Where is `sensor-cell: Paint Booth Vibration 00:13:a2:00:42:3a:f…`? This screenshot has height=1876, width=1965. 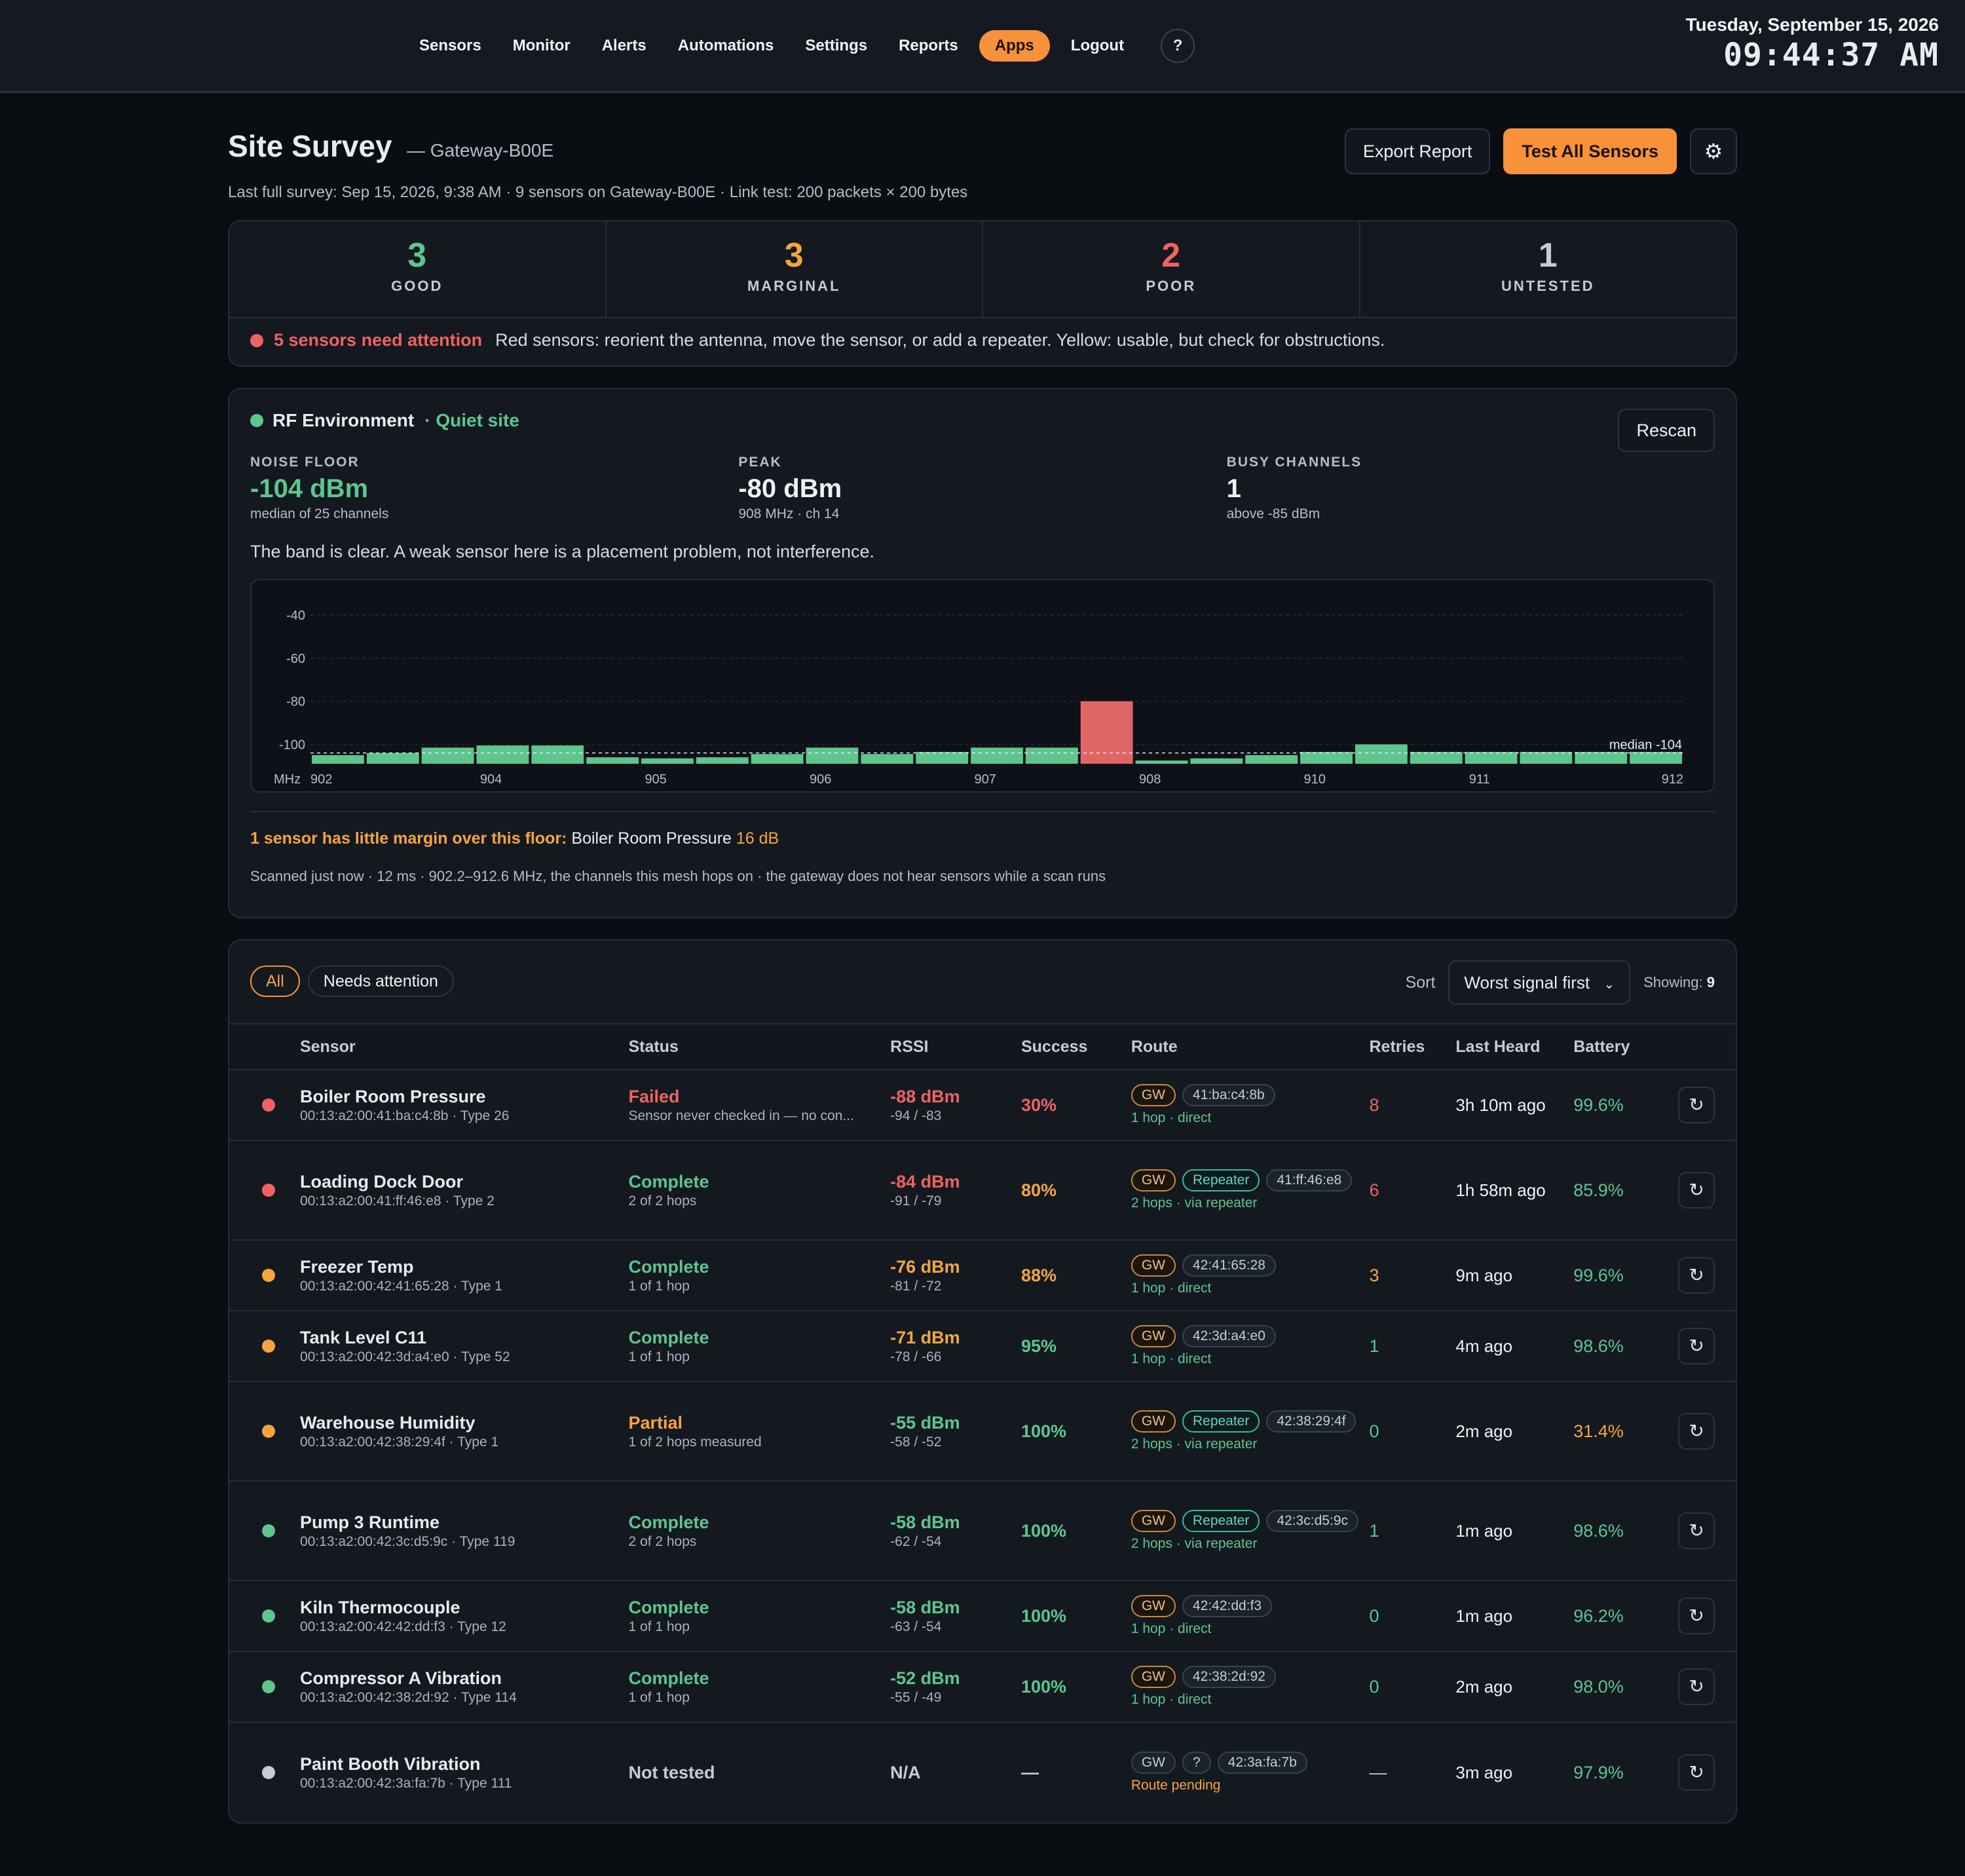
sensor-cell: Paint Booth Vibration 00:13:a2:00:42:3a:f… is located at coordinates (465, 1773).